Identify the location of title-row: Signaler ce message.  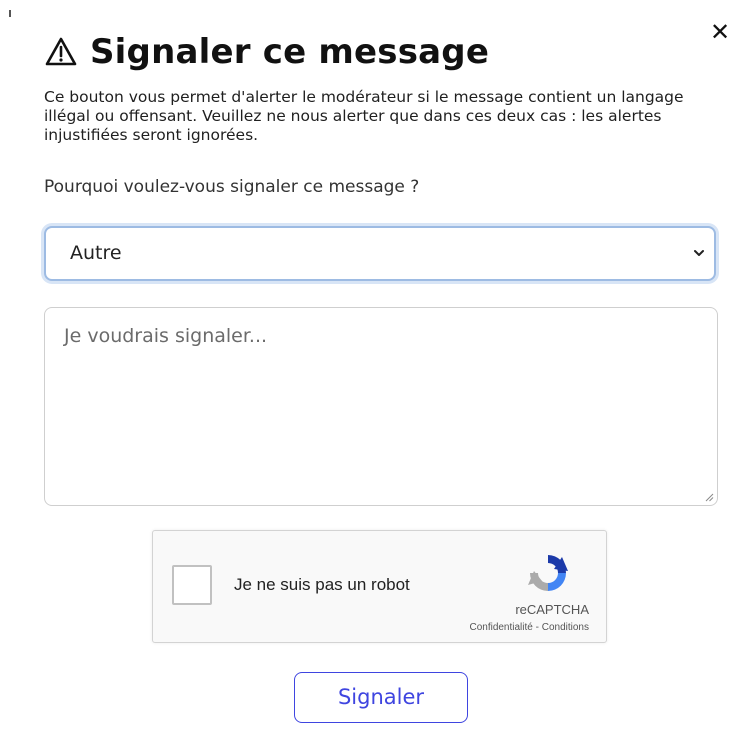
(266, 52).